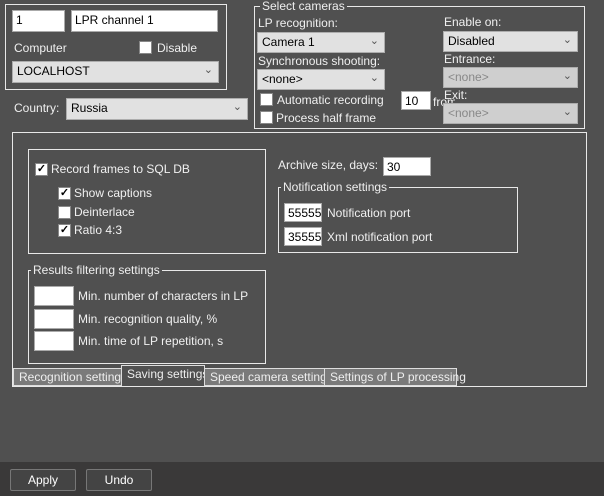 The height and width of the screenshot is (496, 604). What do you see at coordinates (303, 6) in the screenshot?
I see `select-cameras-legend: Select cameras` at bounding box center [303, 6].